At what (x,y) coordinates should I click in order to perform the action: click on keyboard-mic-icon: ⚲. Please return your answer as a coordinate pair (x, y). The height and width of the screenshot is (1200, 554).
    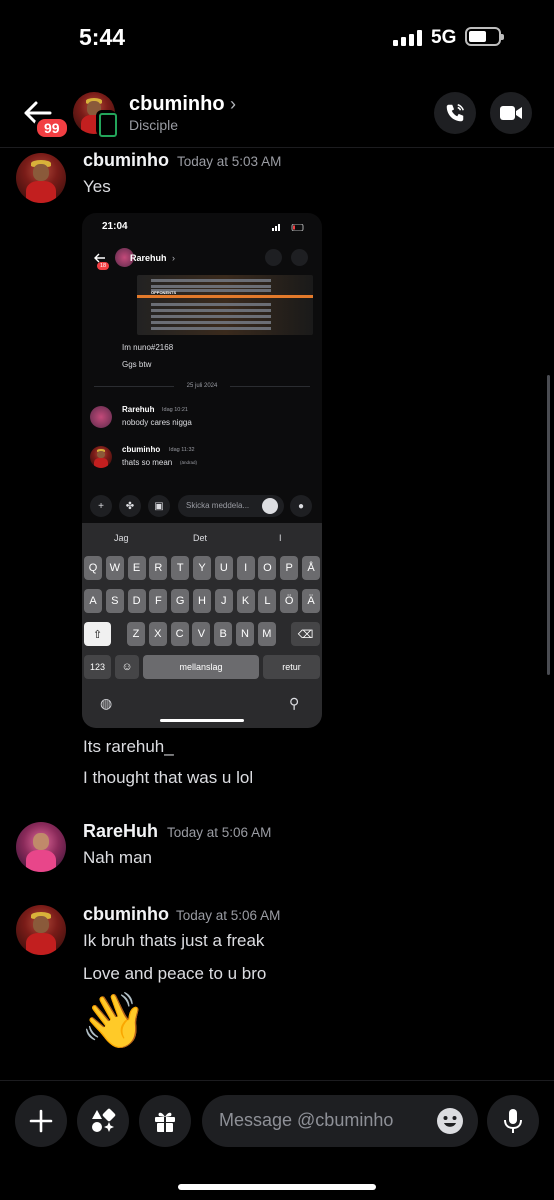
    Looking at the image, I should click on (294, 703).